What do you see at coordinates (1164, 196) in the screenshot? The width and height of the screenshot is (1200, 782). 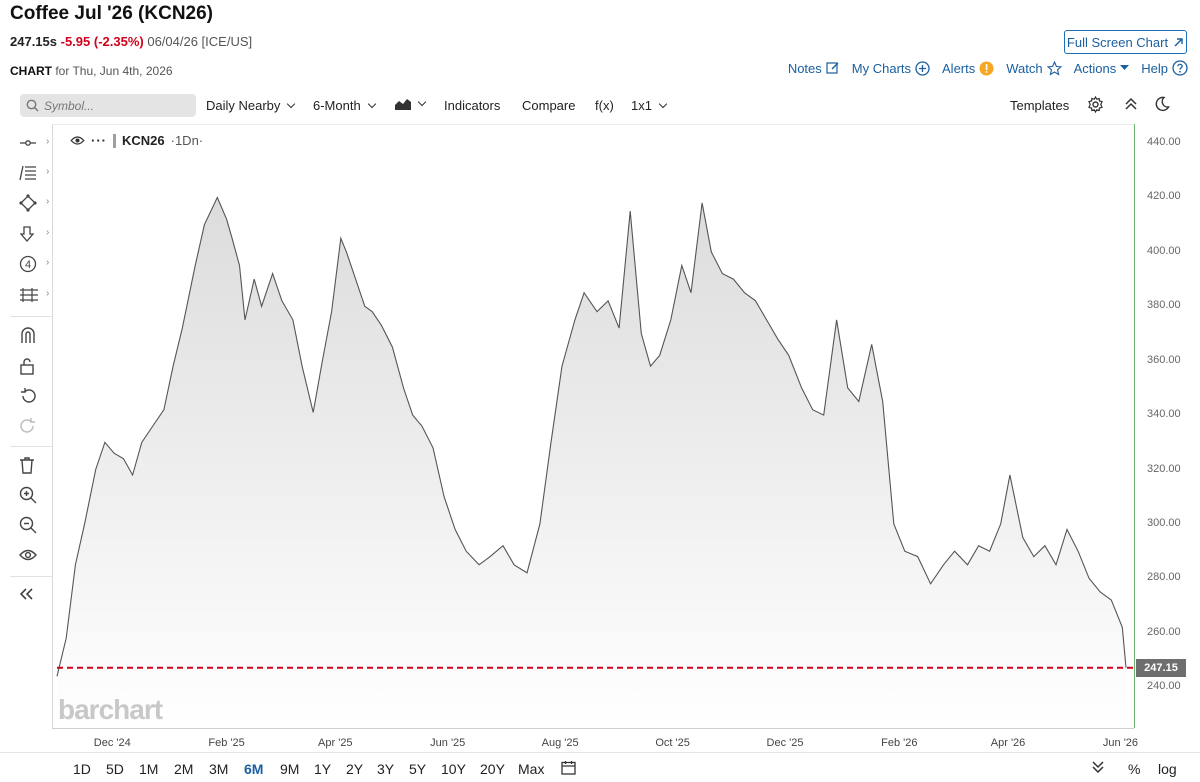 I see `y-tick-label: 420.00` at bounding box center [1164, 196].